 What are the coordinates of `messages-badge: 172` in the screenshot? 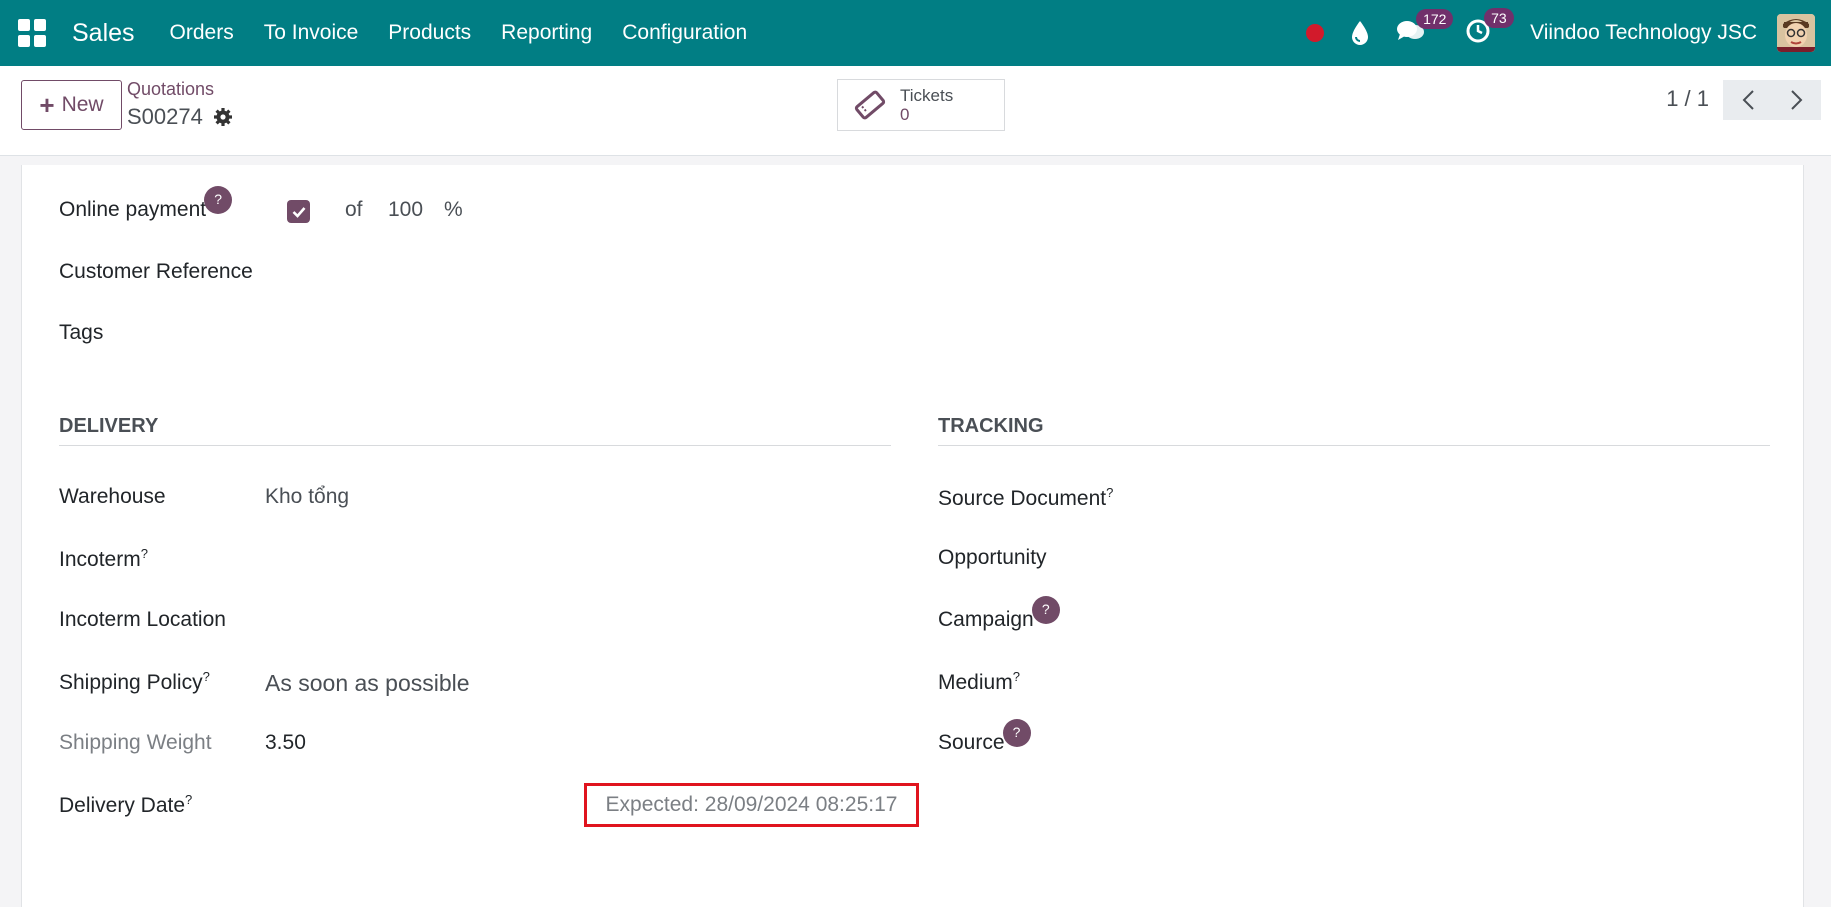 It's located at (1435, 18).